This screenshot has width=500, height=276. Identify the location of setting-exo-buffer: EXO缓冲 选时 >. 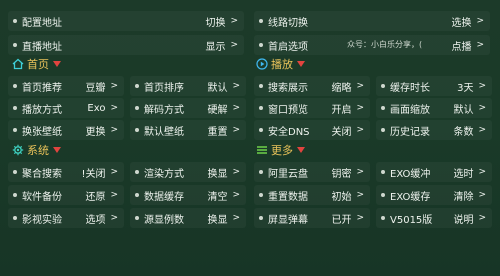
(434, 172).